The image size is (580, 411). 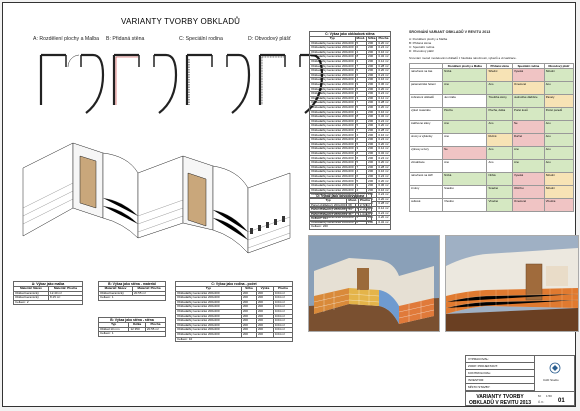 I want to click on comparison-cell: Počet panelů, so click(x=559, y=114).